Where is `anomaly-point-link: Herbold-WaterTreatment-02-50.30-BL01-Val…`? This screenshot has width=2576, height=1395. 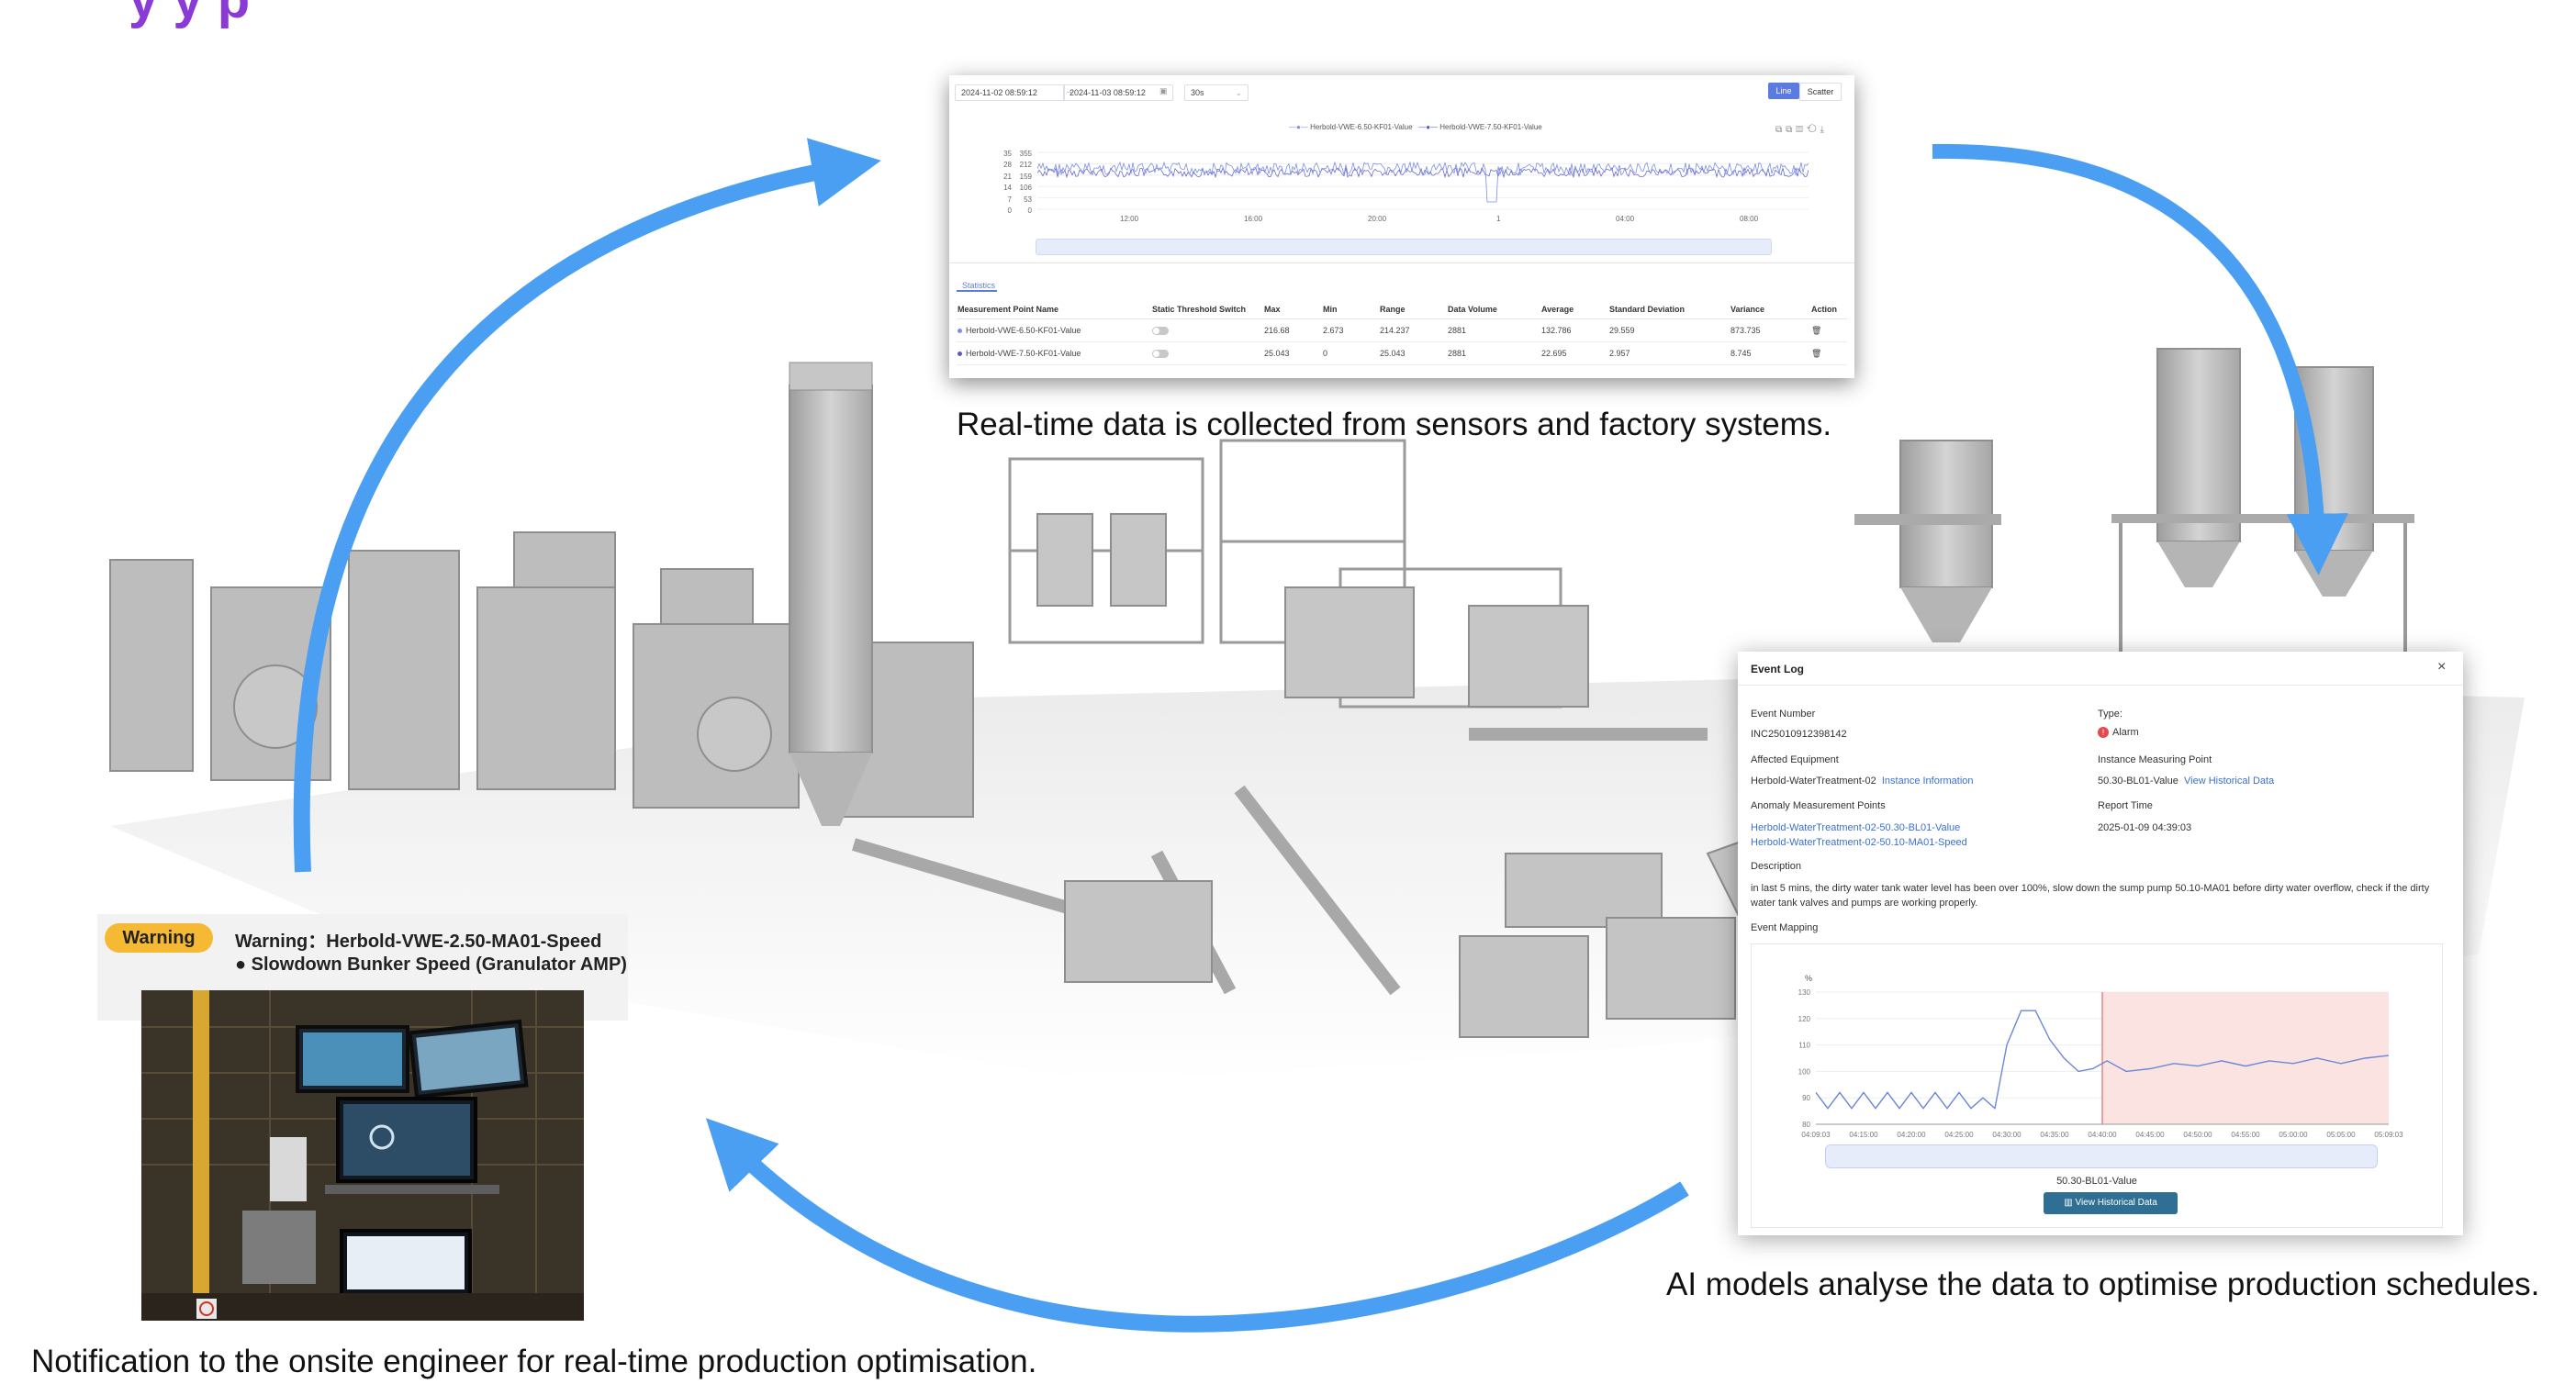 anomaly-point-link: Herbold-WaterTreatment-02-50.30-BL01-Val… is located at coordinates (1855, 827).